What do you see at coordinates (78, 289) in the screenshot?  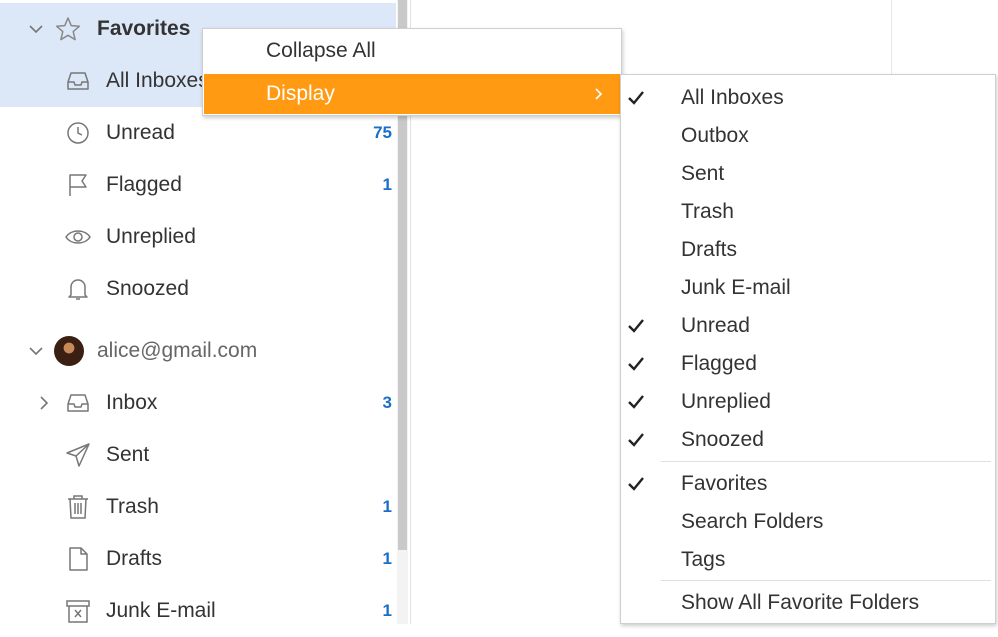 I see `bell-icon` at bounding box center [78, 289].